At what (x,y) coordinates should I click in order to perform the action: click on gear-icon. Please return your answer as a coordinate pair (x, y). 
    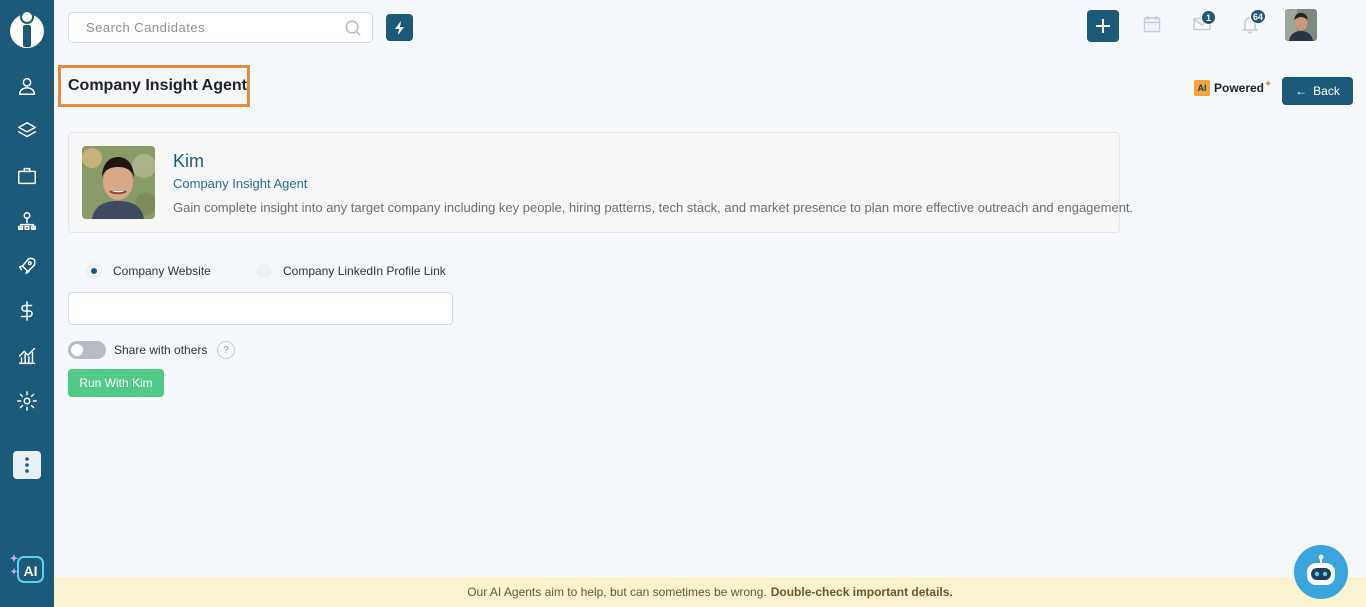
    Looking at the image, I should click on (27, 401).